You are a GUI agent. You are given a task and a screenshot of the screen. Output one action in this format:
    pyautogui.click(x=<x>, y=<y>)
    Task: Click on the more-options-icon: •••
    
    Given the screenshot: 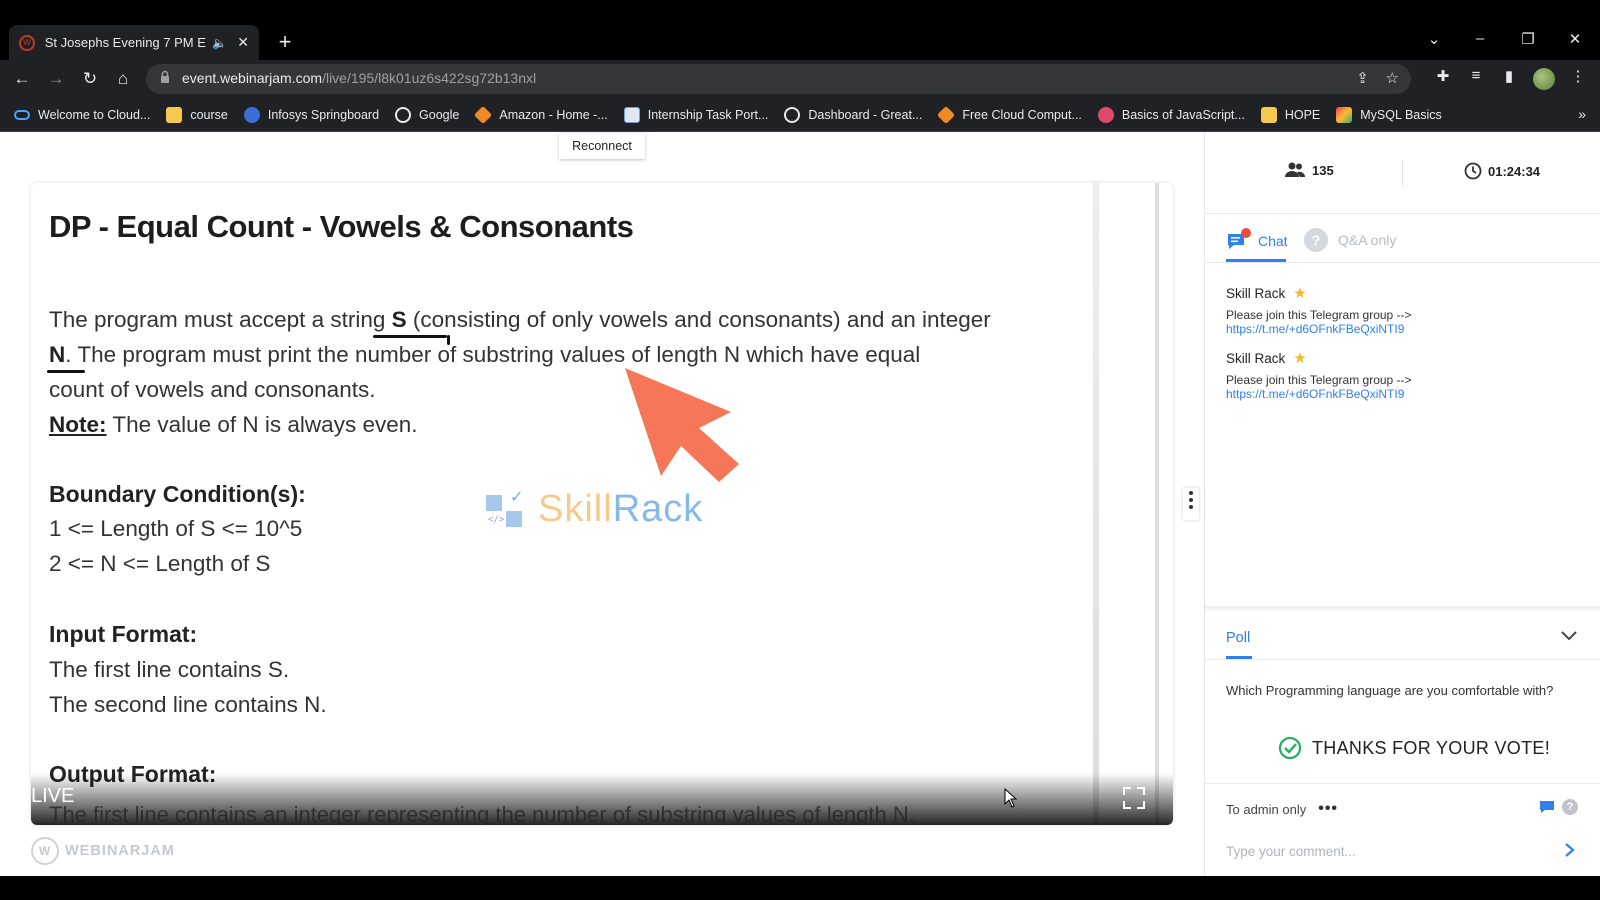 What is the action you would take?
    pyautogui.click(x=1328, y=809)
    